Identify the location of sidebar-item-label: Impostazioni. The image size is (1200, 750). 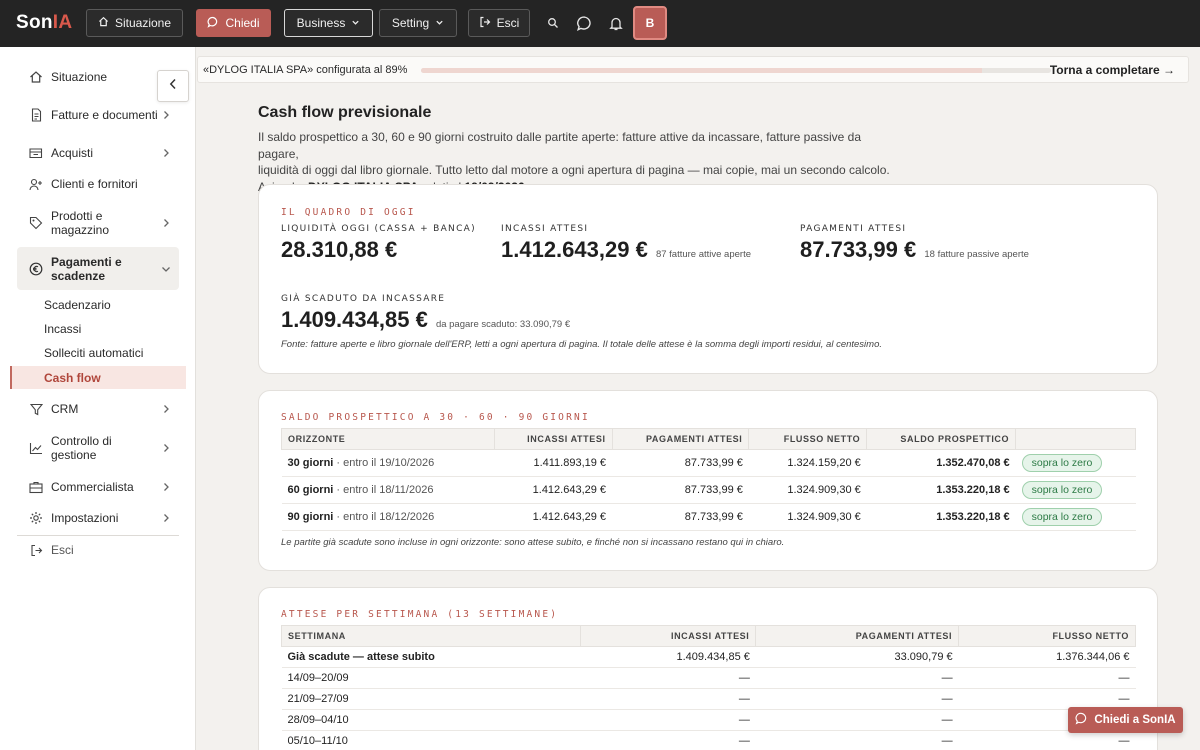
(85, 518).